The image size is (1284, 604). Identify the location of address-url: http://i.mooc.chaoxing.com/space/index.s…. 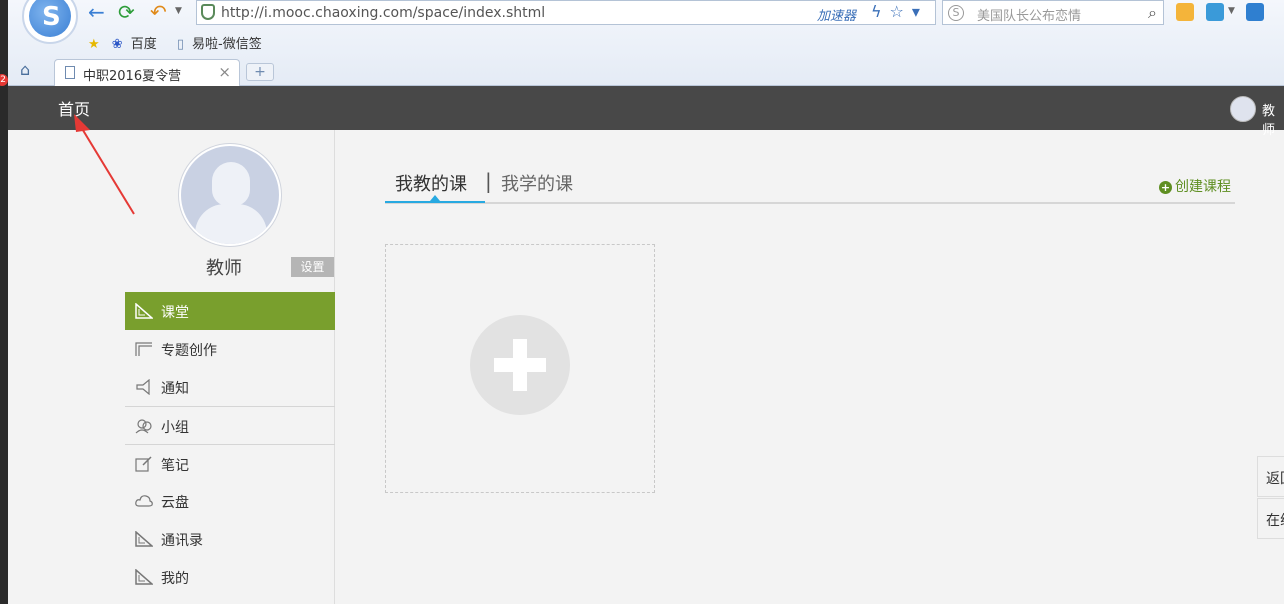
(383, 13).